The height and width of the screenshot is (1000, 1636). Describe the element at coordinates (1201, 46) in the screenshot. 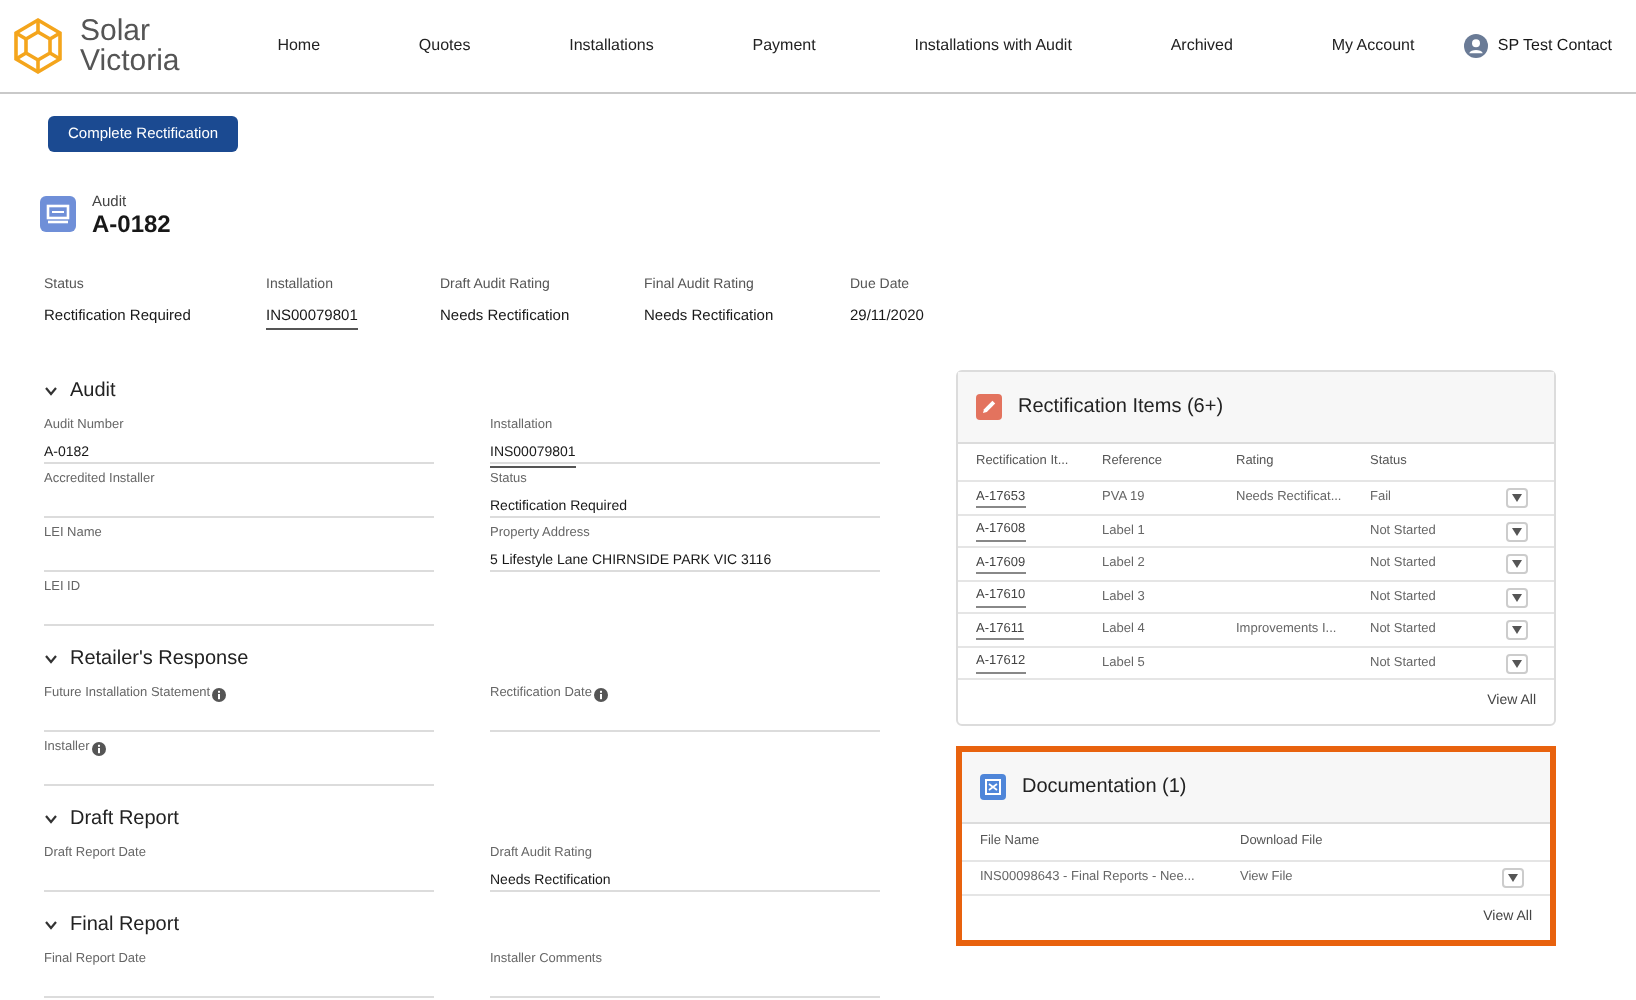

I see `nav-link: Archived` at that location.